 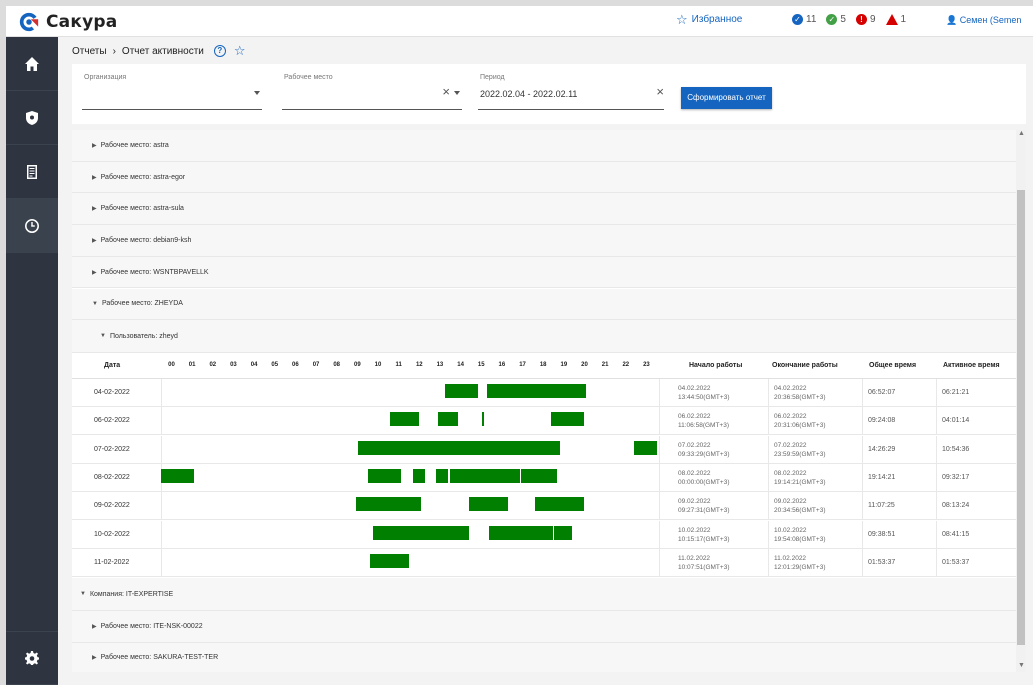 I want to click on caret-right-icon: ▶, so click(x=94, y=626).